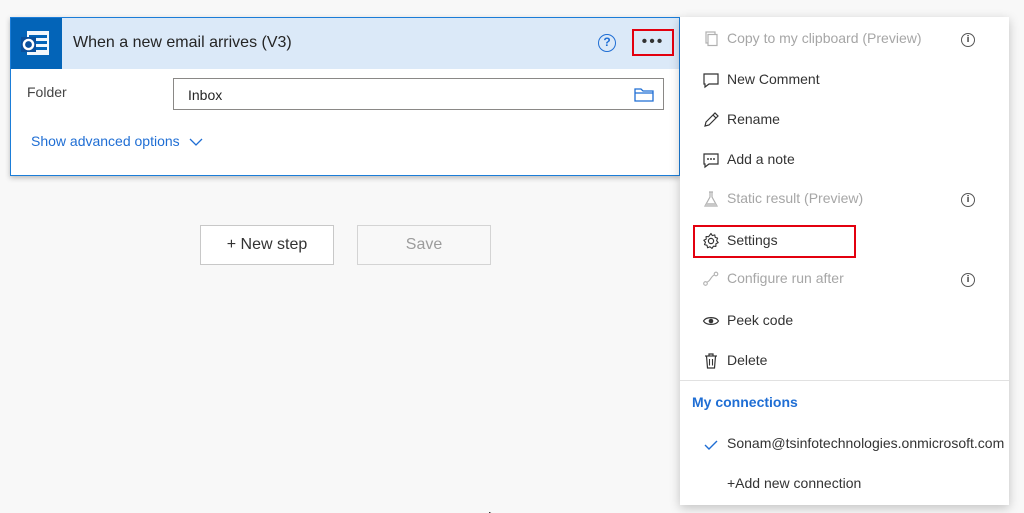 The width and height of the screenshot is (1024, 513). Describe the element at coordinates (36, 43) in the screenshot. I see `outlook-icon` at that location.